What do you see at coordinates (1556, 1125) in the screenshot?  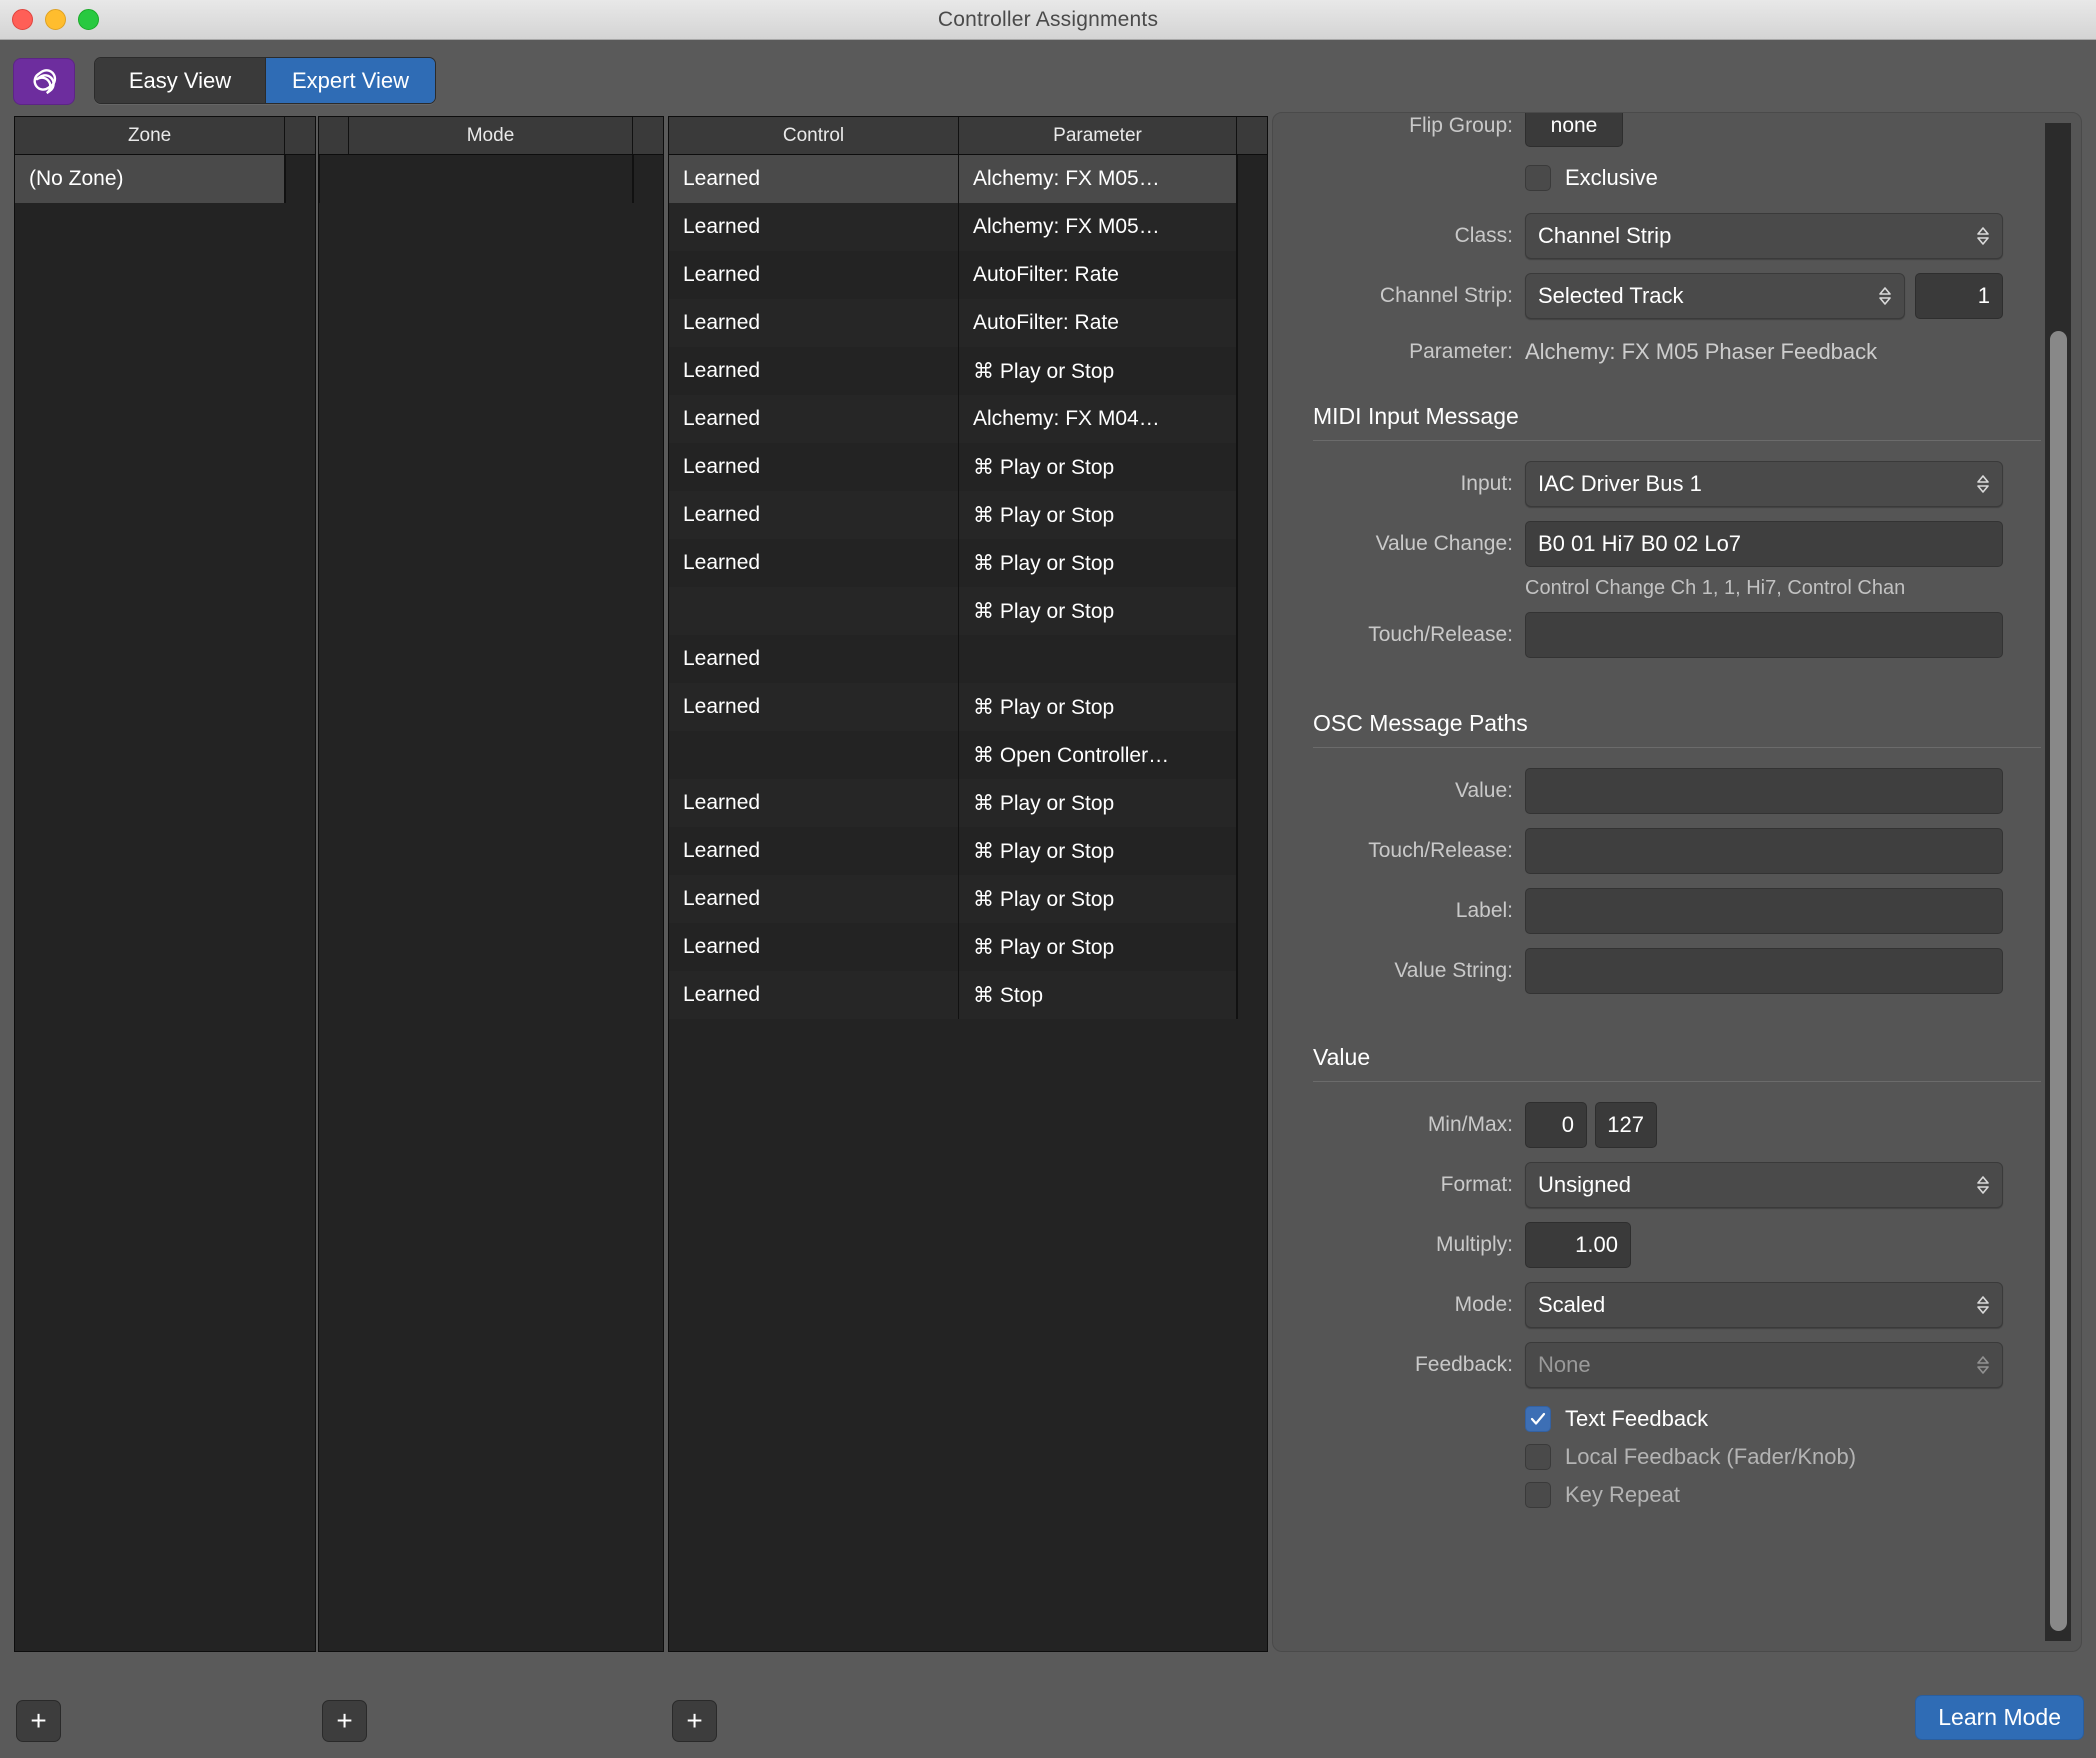 I see `min-value-field: 0` at bounding box center [1556, 1125].